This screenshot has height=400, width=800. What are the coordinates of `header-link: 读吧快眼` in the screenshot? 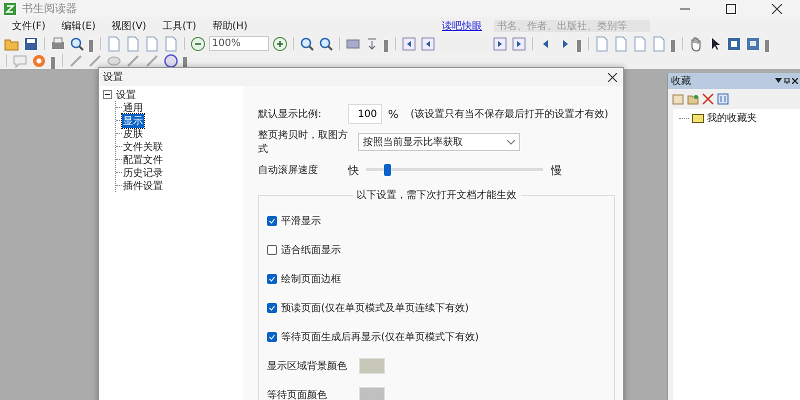 It's located at (462, 26).